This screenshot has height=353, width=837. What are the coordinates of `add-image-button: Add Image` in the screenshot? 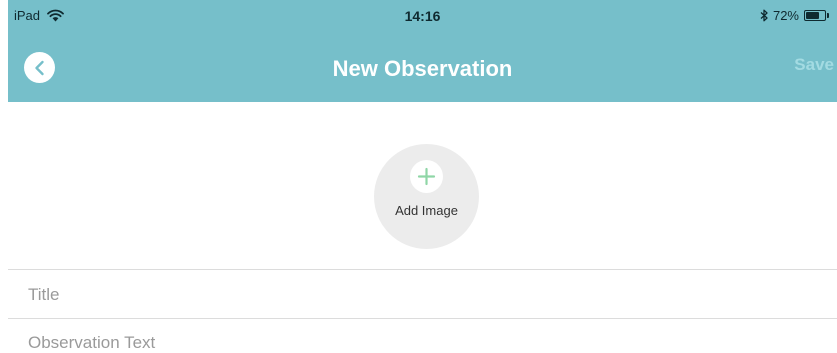 It's located at (426, 196).